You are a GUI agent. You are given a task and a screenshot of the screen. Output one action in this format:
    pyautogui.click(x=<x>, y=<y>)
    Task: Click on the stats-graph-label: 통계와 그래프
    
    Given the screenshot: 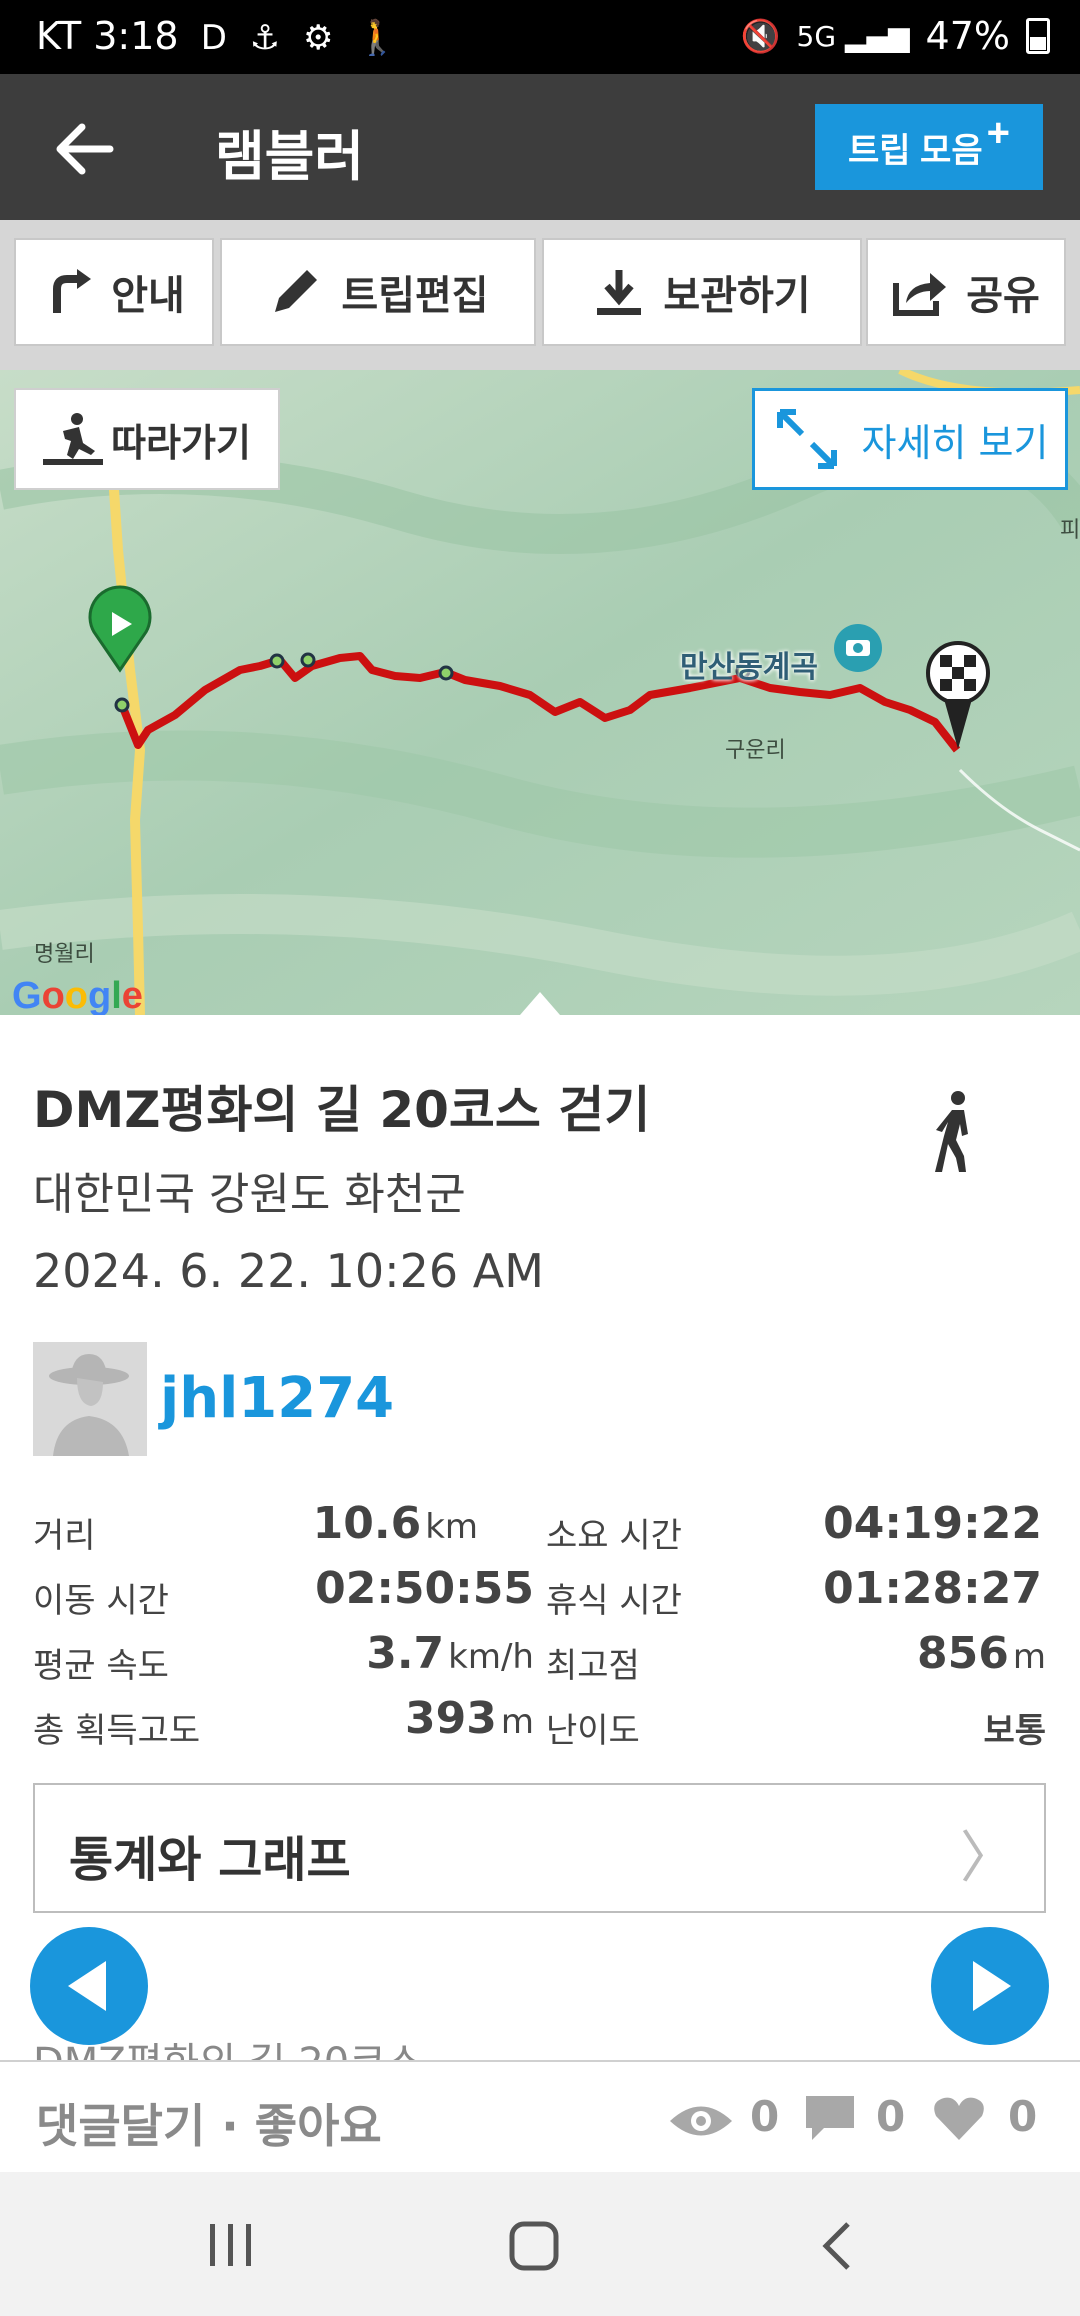 What is the action you would take?
    pyautogui.click(x=210, y=1860)
    